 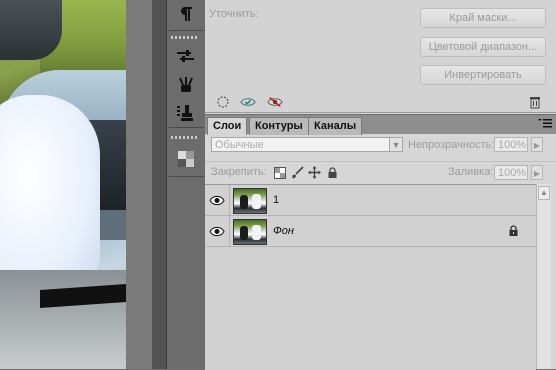 What do you see at coordinates (314, 172) in the screenshot?
I see `lock-position-move-icon` at bounding box center [314, 172].